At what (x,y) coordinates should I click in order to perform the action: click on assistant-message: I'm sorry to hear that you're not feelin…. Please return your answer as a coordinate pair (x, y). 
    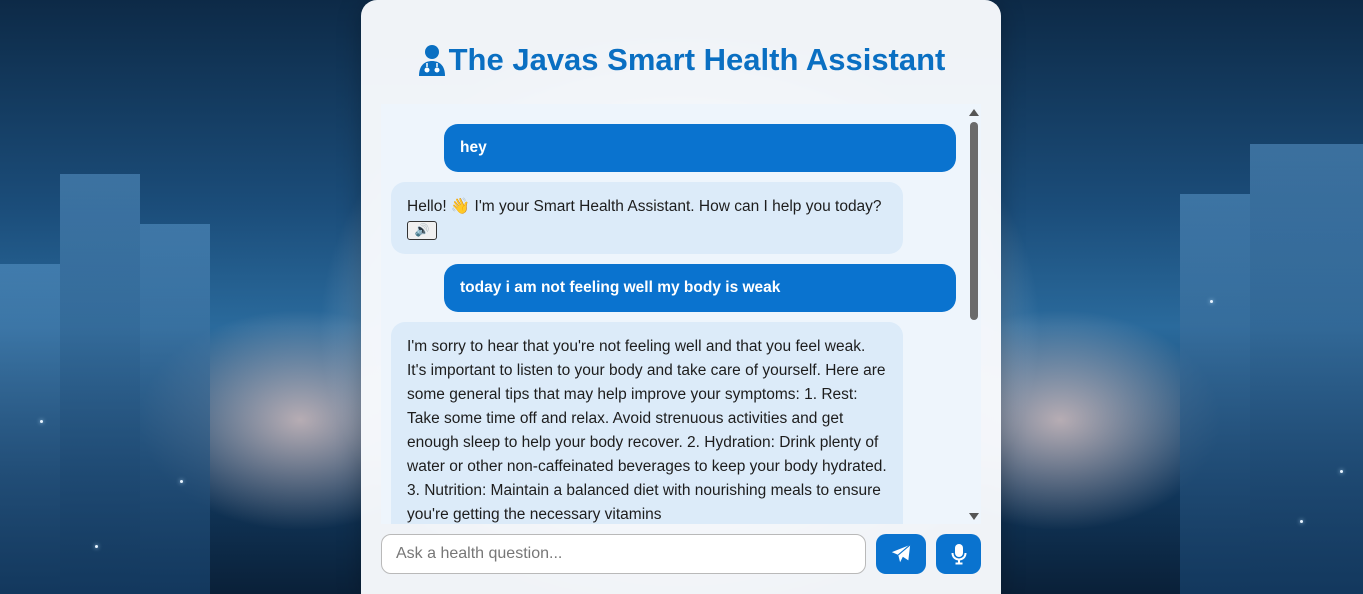
    Looking at the image, I should click on (647, 423).